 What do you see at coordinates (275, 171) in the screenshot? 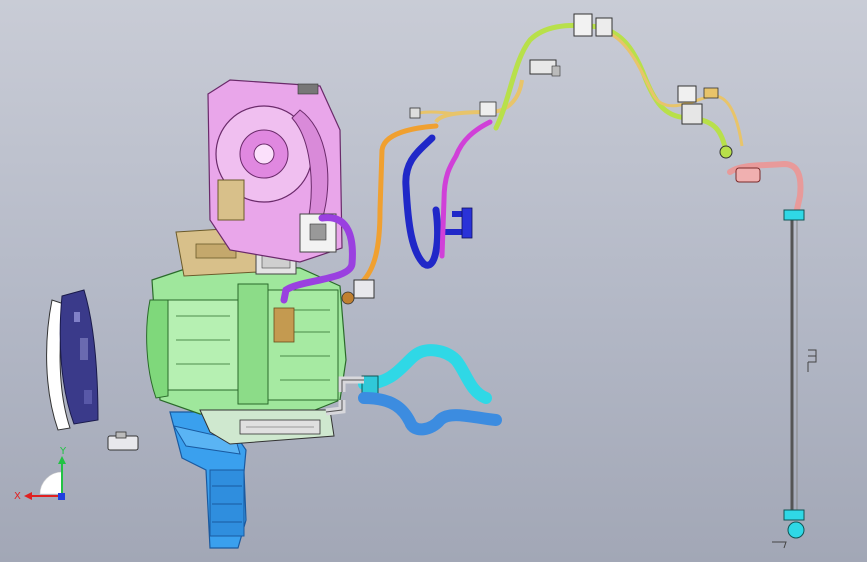
I see `blower-housing` at bounding box center [275, 171].